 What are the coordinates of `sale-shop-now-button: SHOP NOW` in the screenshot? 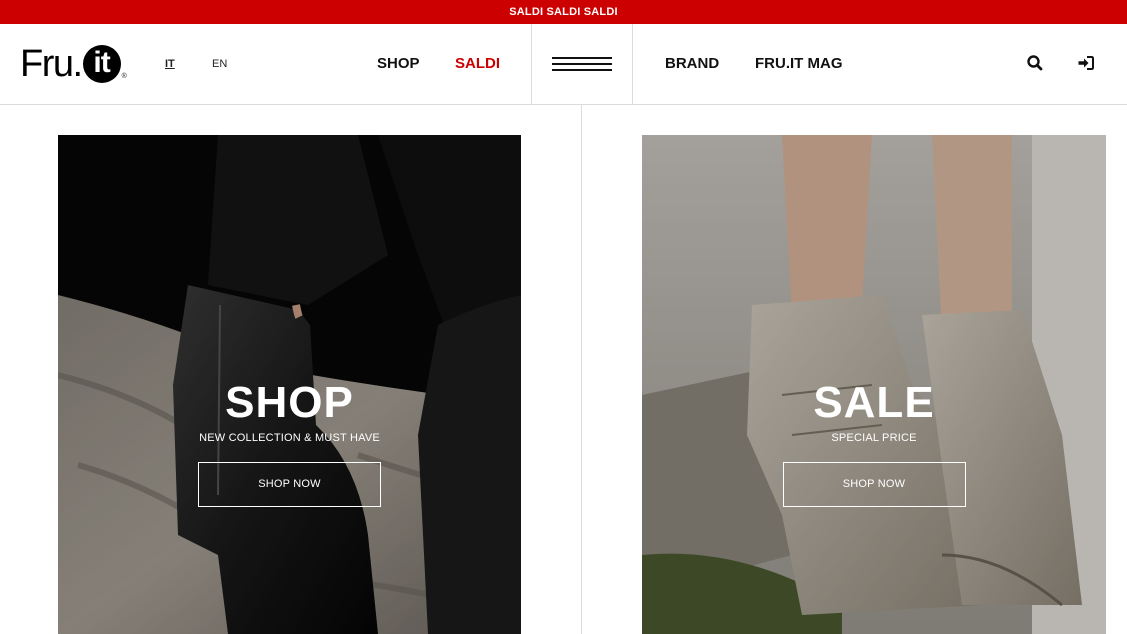 It's located at (874, 484).